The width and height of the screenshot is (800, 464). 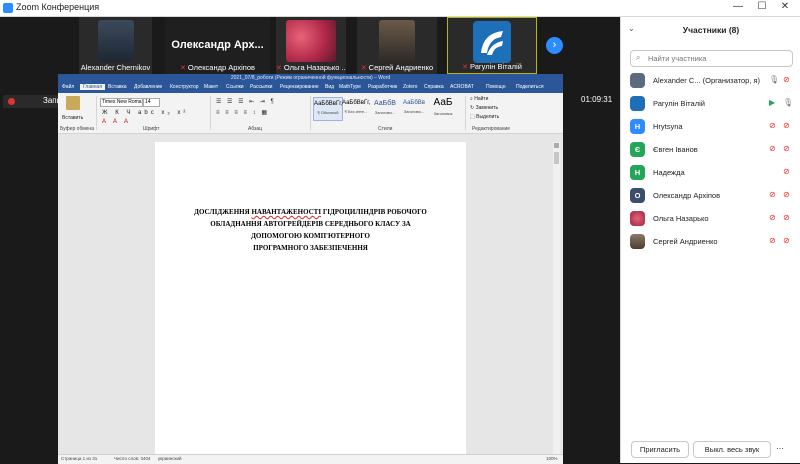 I want to click on maximize-button: ☐, so click(x=762, y=6).